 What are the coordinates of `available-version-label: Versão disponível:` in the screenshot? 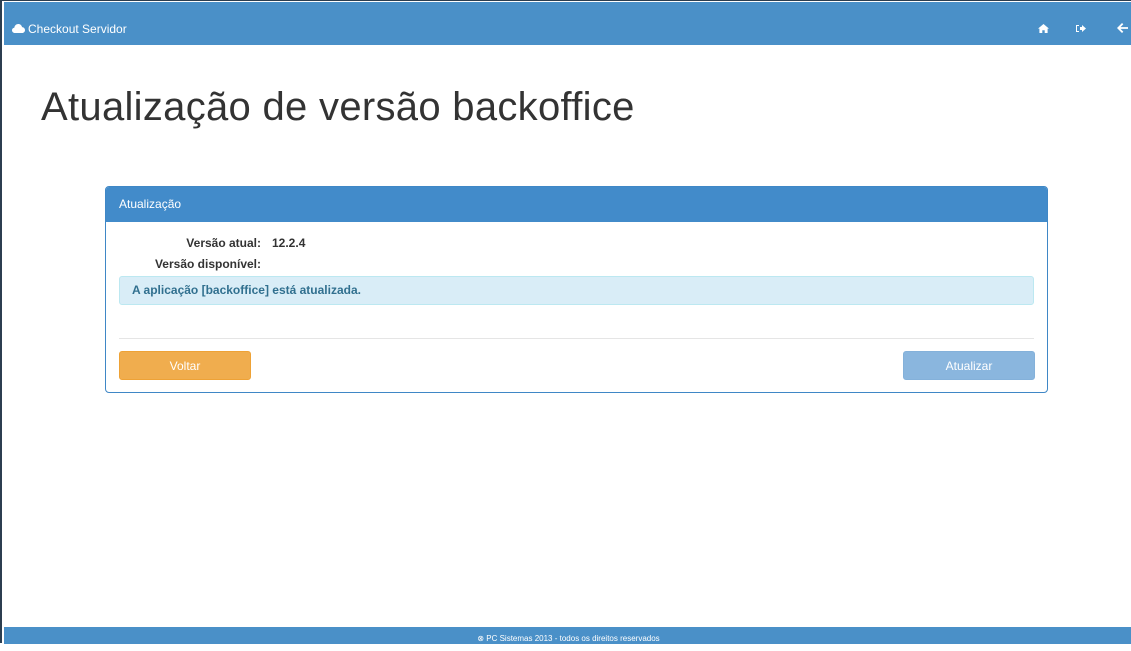 It's located at (207, 264).